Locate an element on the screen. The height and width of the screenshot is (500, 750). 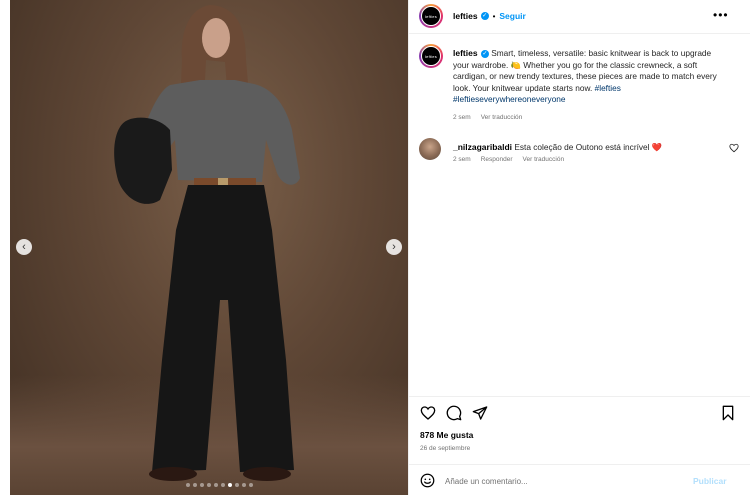
comment-reply-link: Responder is located at coordinates (497, 159).